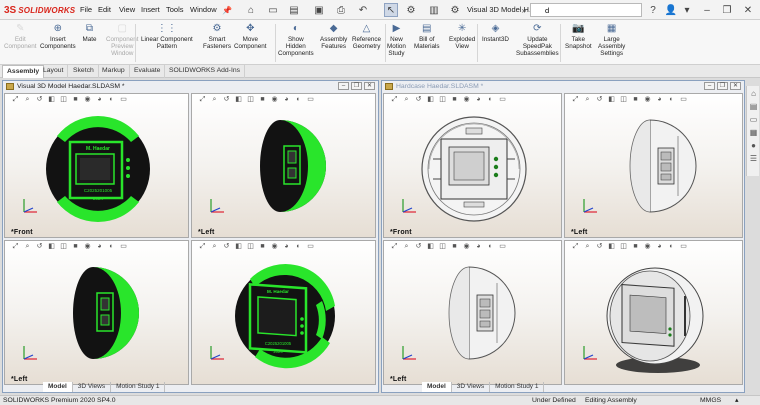  Describe the element at coordinates (127, 9) in the screenshot. I see `menu-view: View` at that location.